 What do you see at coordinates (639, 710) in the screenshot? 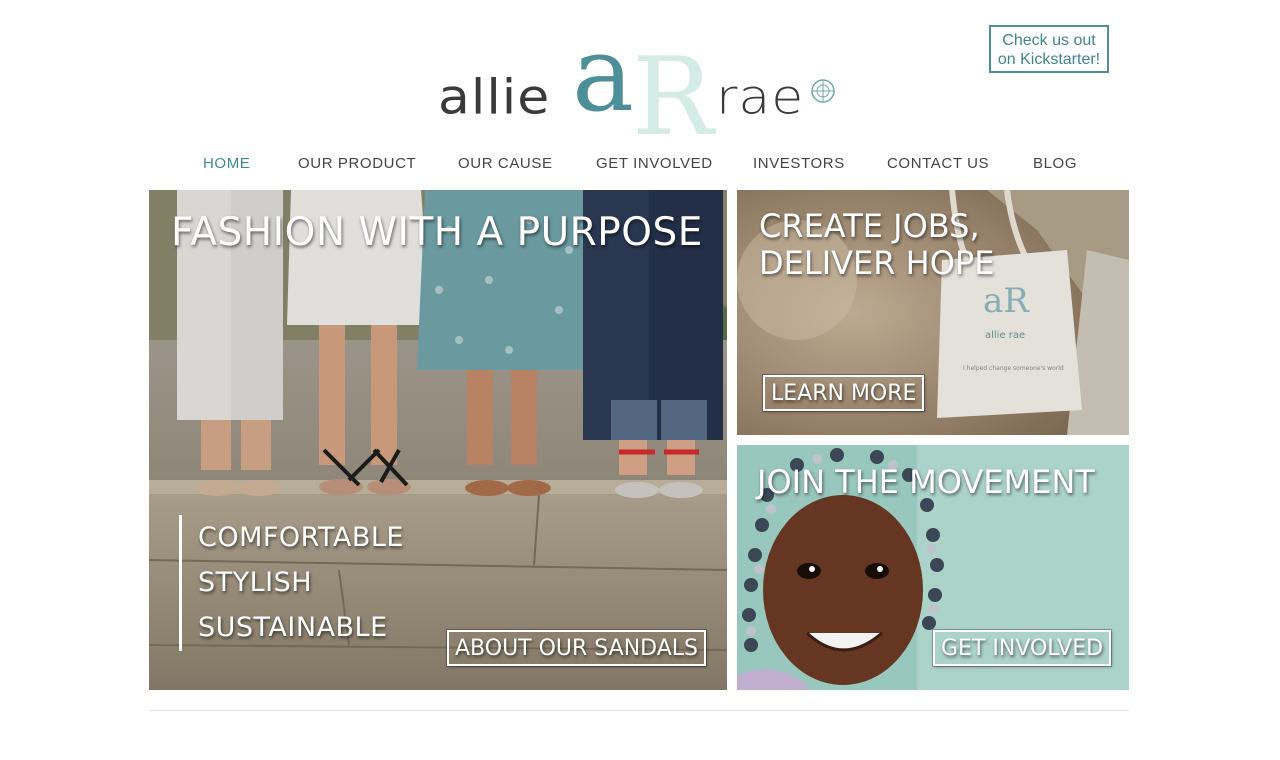
I see `footer-divider` at bounding box center [639, 710].